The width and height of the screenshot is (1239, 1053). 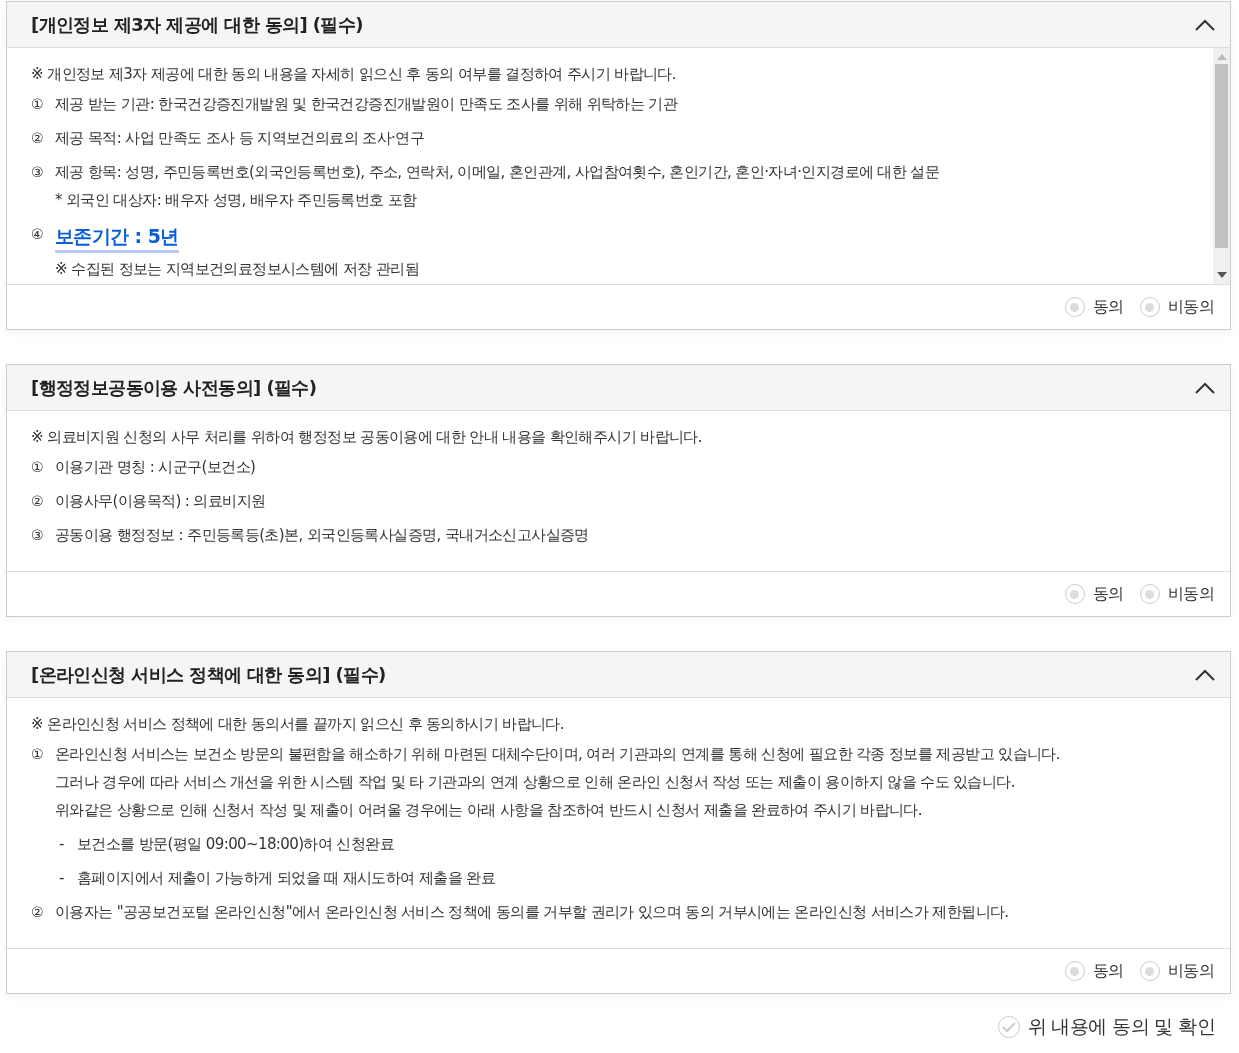 What do you see at coordinates (160, 501) in the screenshot?
I see `item-text: 이용사무(이용목적) : 의료비지원` at bounding box center [160, 501].